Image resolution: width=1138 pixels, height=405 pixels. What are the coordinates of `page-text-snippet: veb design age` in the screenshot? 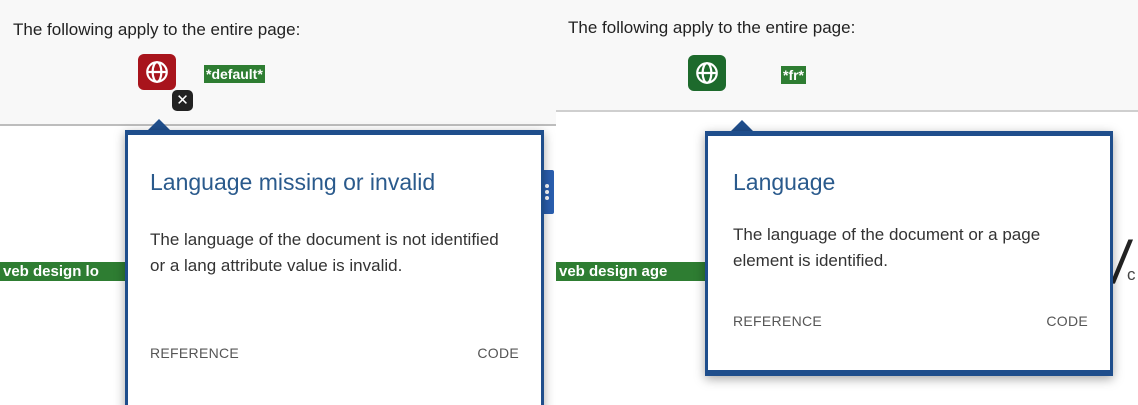 It's located at (634, 271).